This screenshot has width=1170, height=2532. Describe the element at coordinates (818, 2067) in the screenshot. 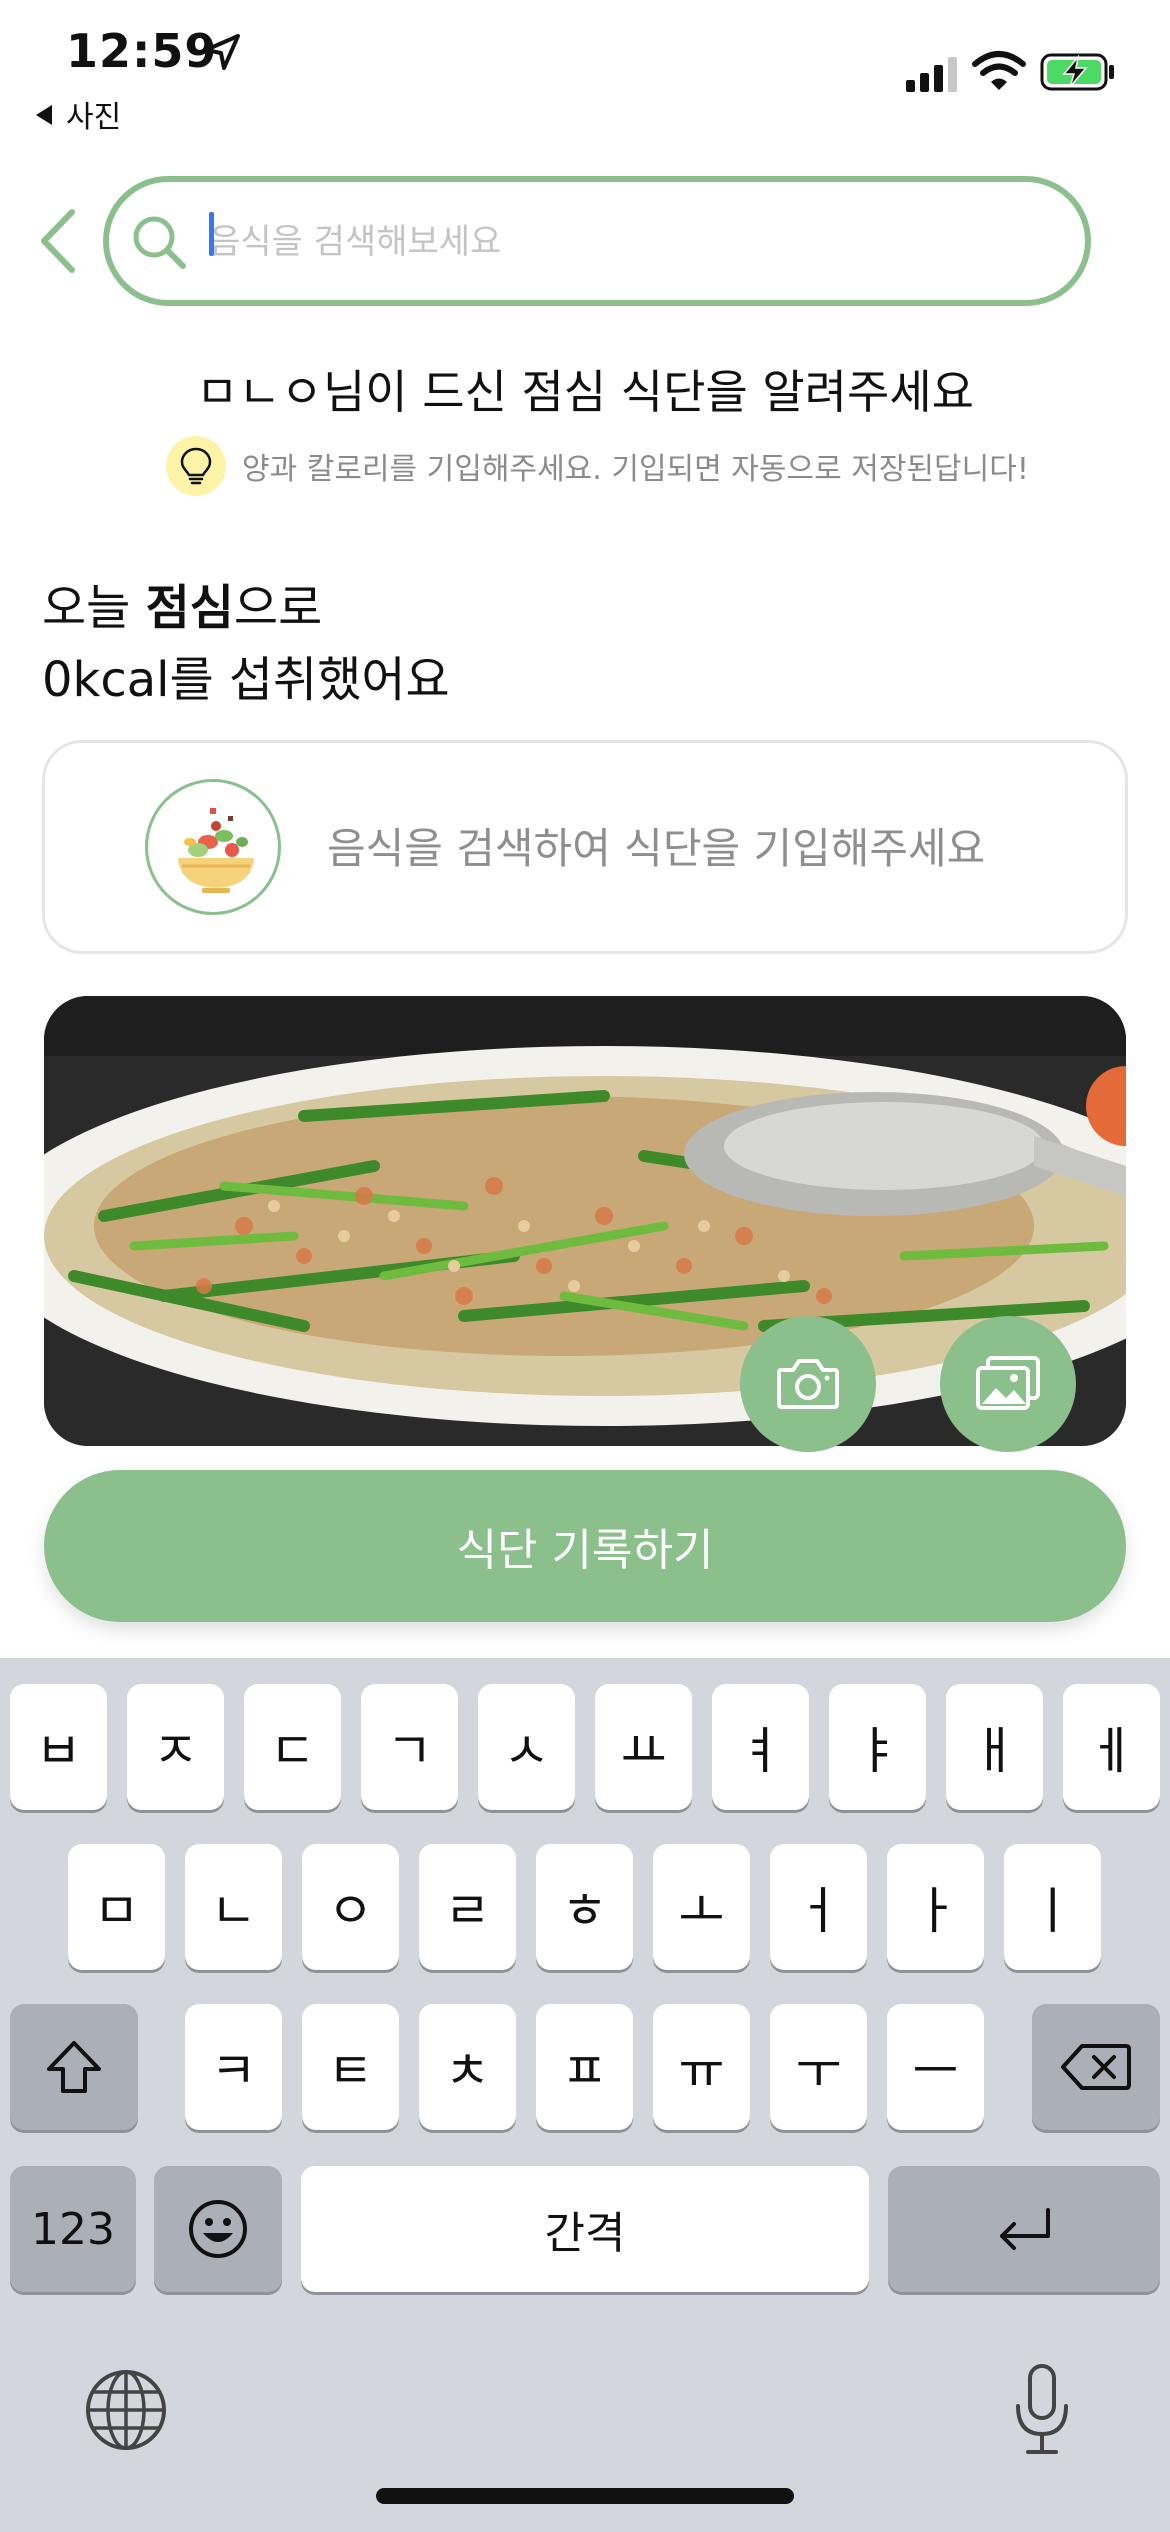

I see `key-25: ㅜ` at that location.